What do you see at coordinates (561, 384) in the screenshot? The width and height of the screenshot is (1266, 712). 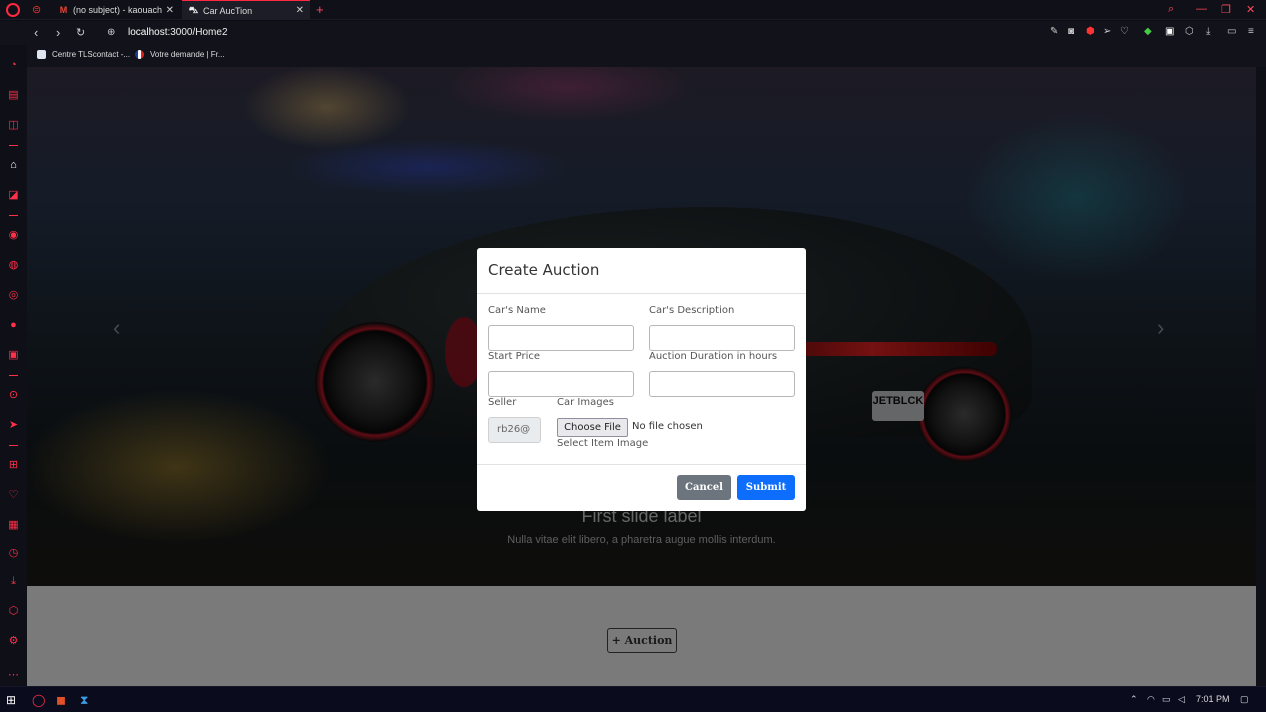 I see `start-price-input` at bounding box center [561, 384].